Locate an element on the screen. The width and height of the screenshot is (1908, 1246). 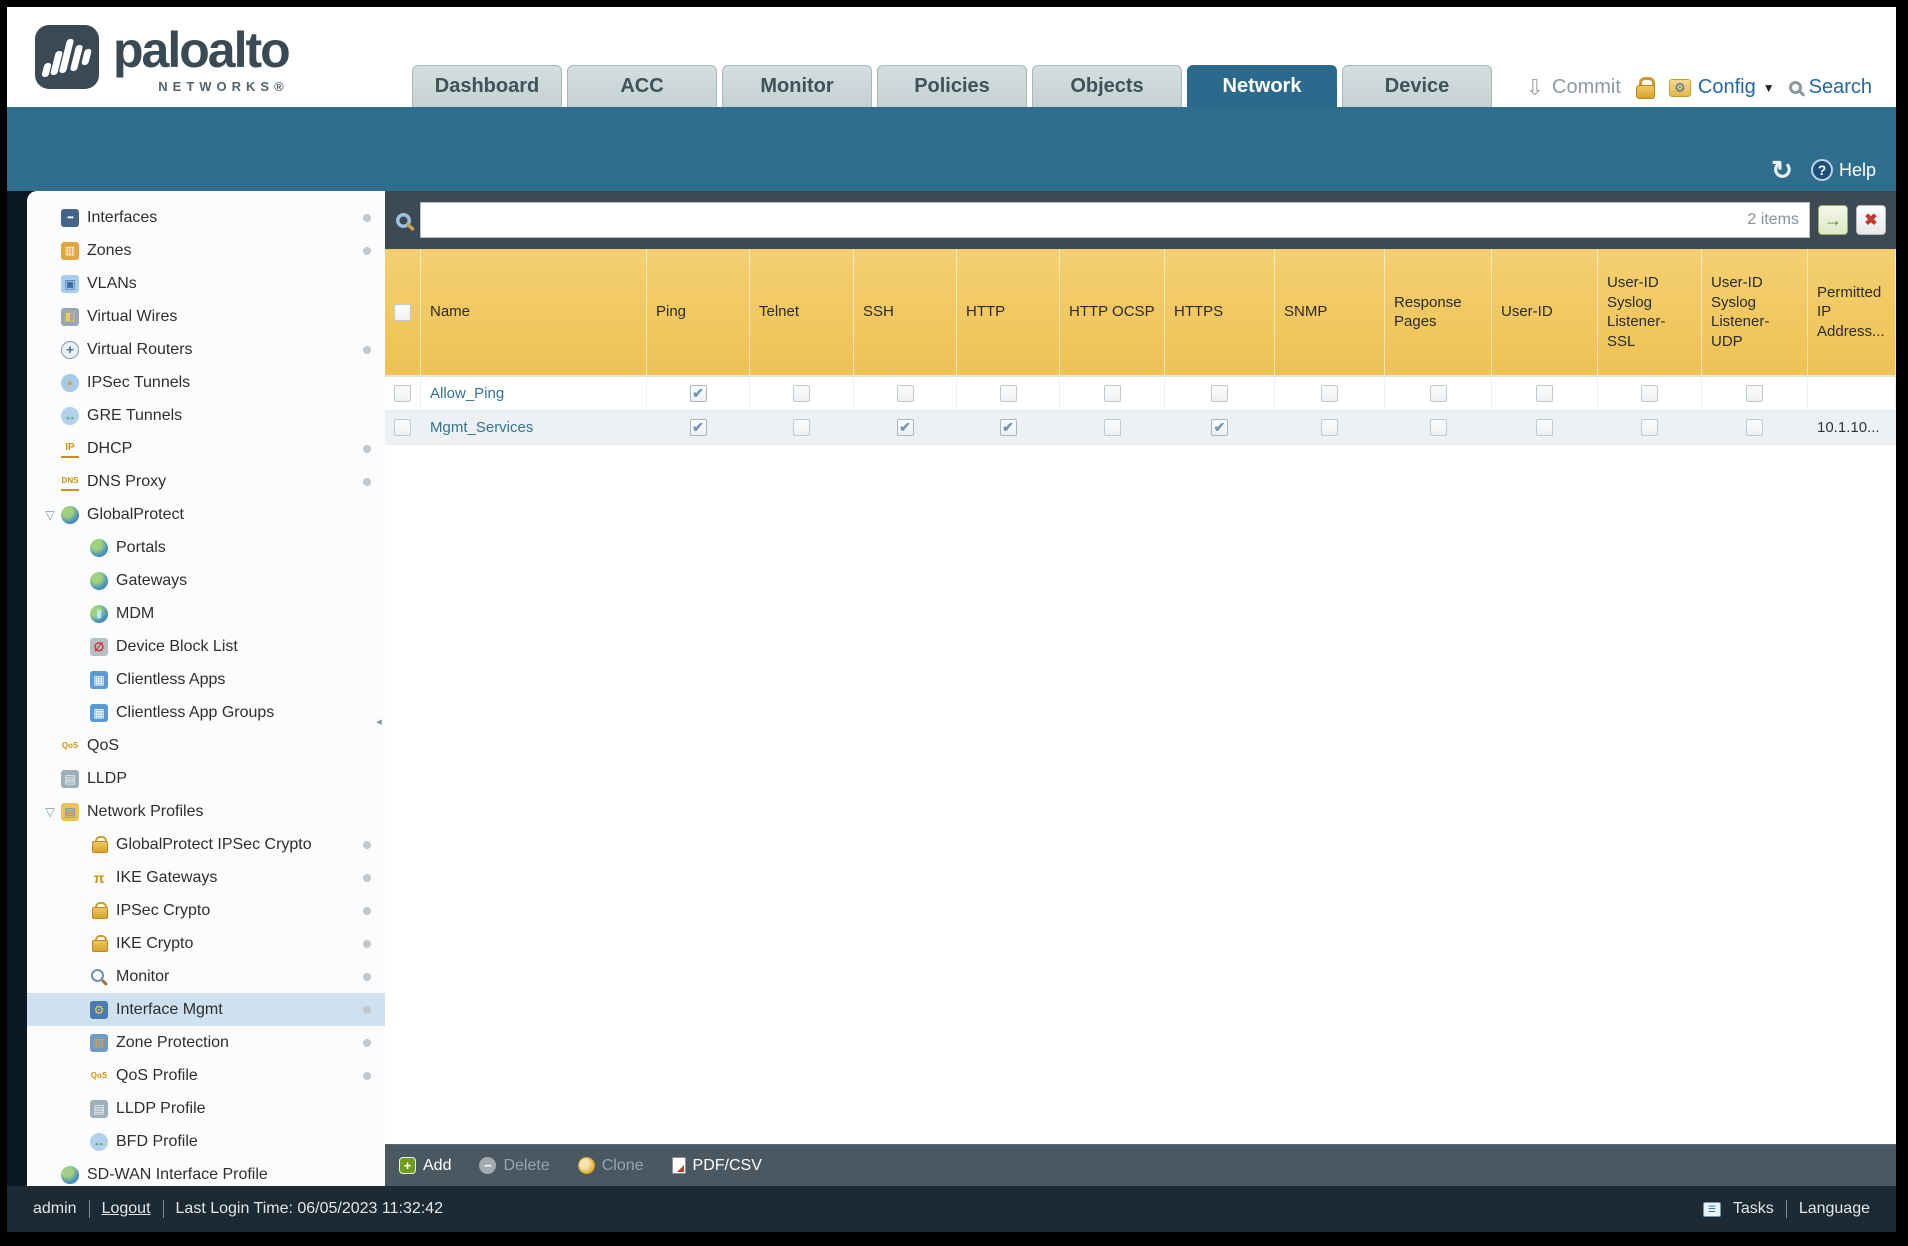
sidebar-item-portals: Portals is located at coordinates (206, 547).